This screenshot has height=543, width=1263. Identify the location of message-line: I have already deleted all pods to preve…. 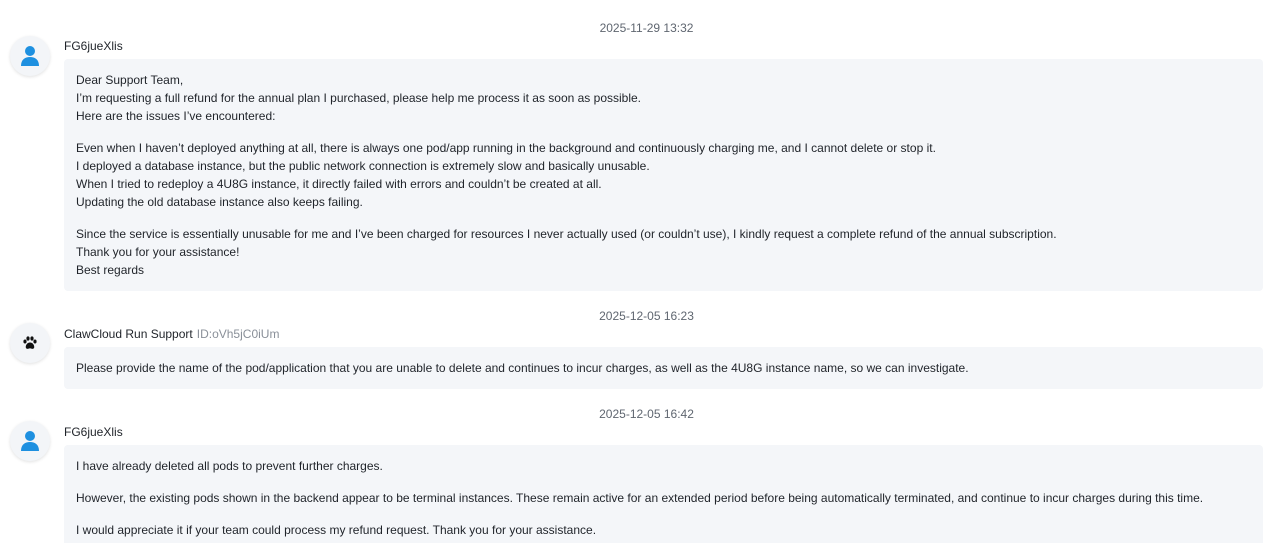
(229, 466).